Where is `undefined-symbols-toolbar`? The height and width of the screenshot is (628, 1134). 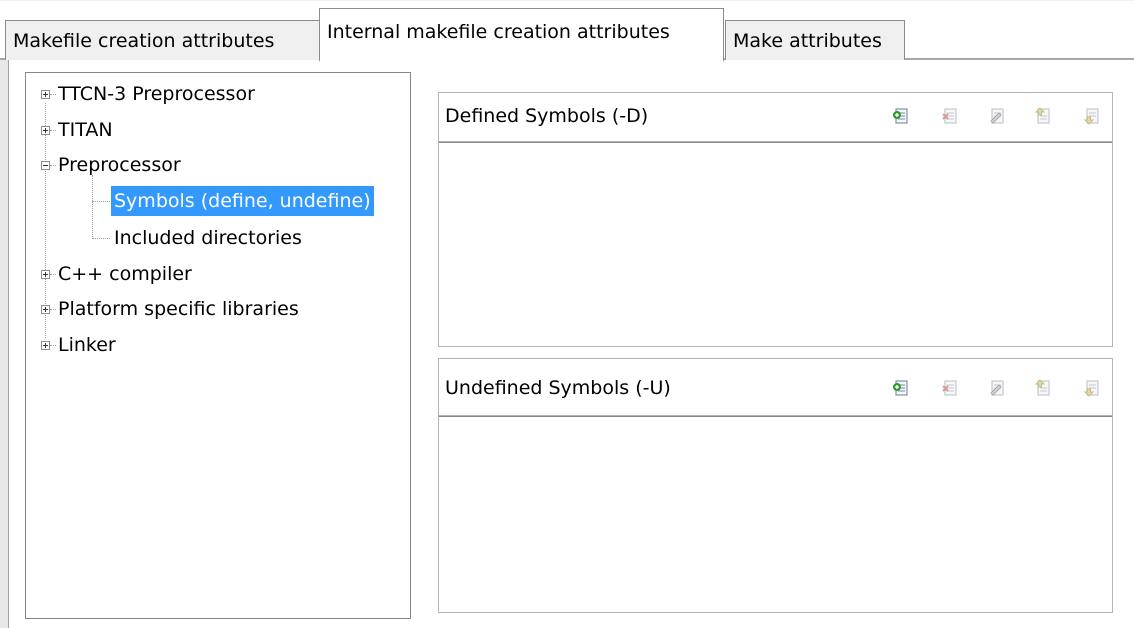
undefined-symbols-toolbar is located at coordinates (997, 389).